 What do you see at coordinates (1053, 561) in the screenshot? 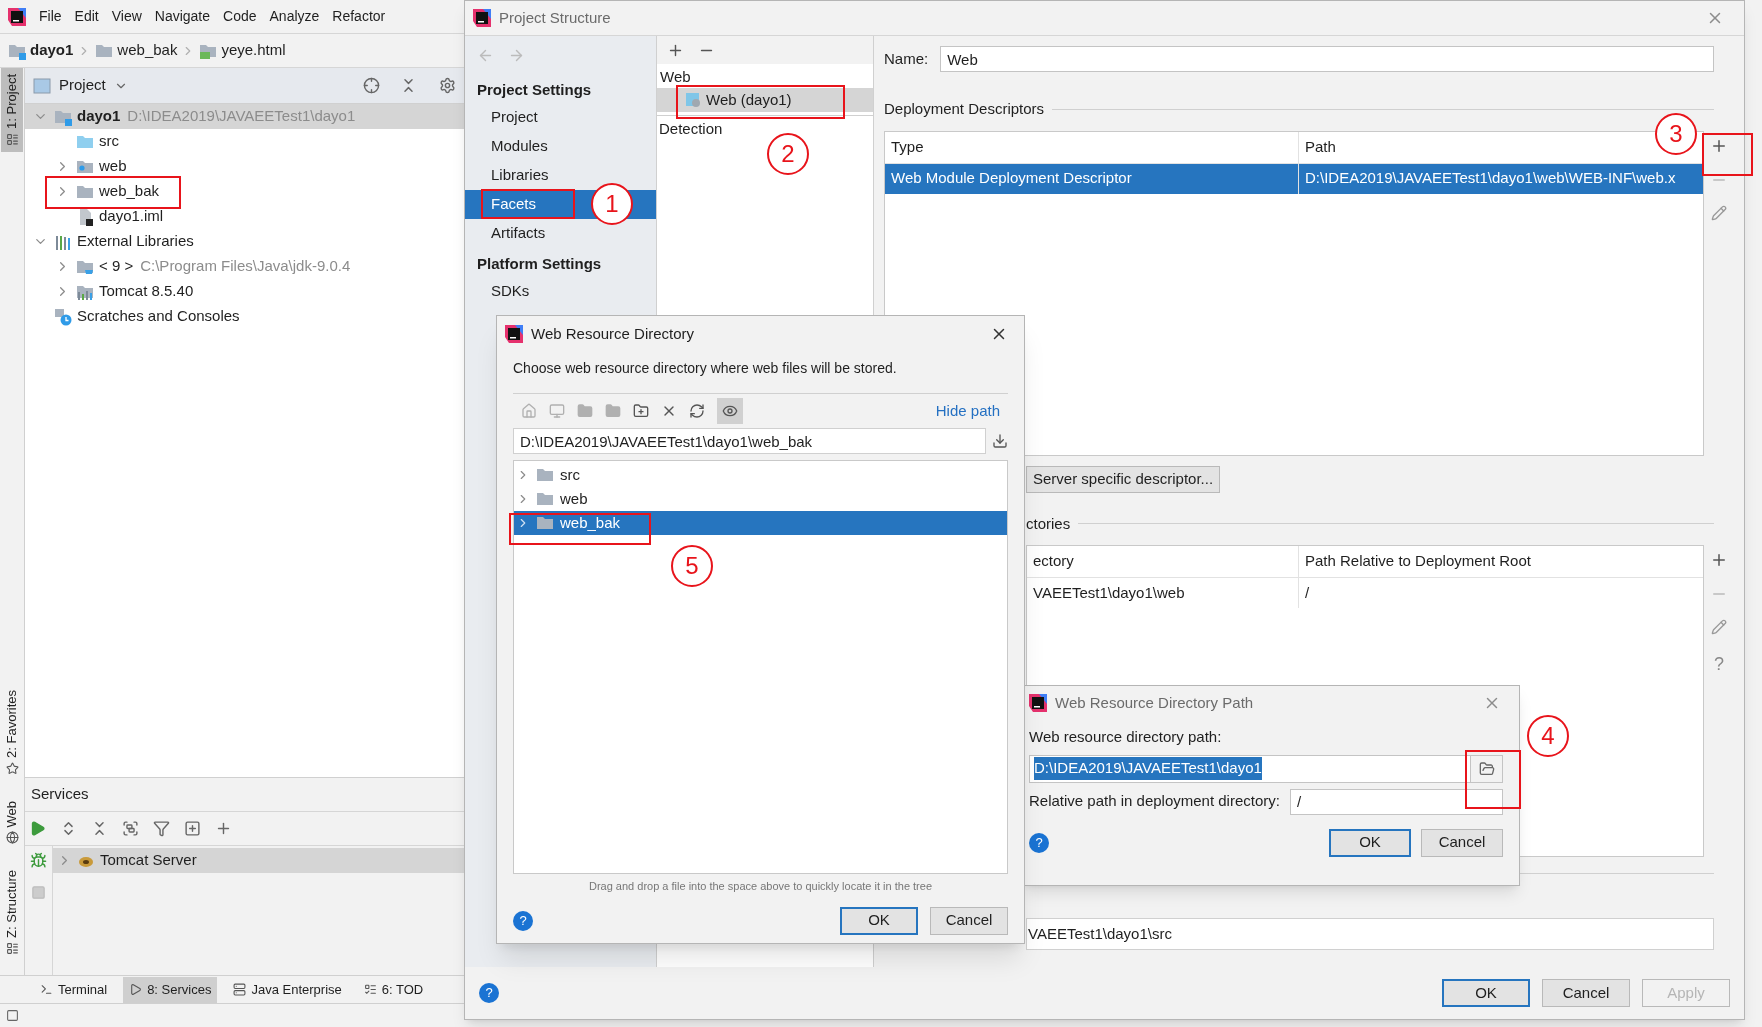
I see `column-header: ectory` at bounding box center [1053, 561].